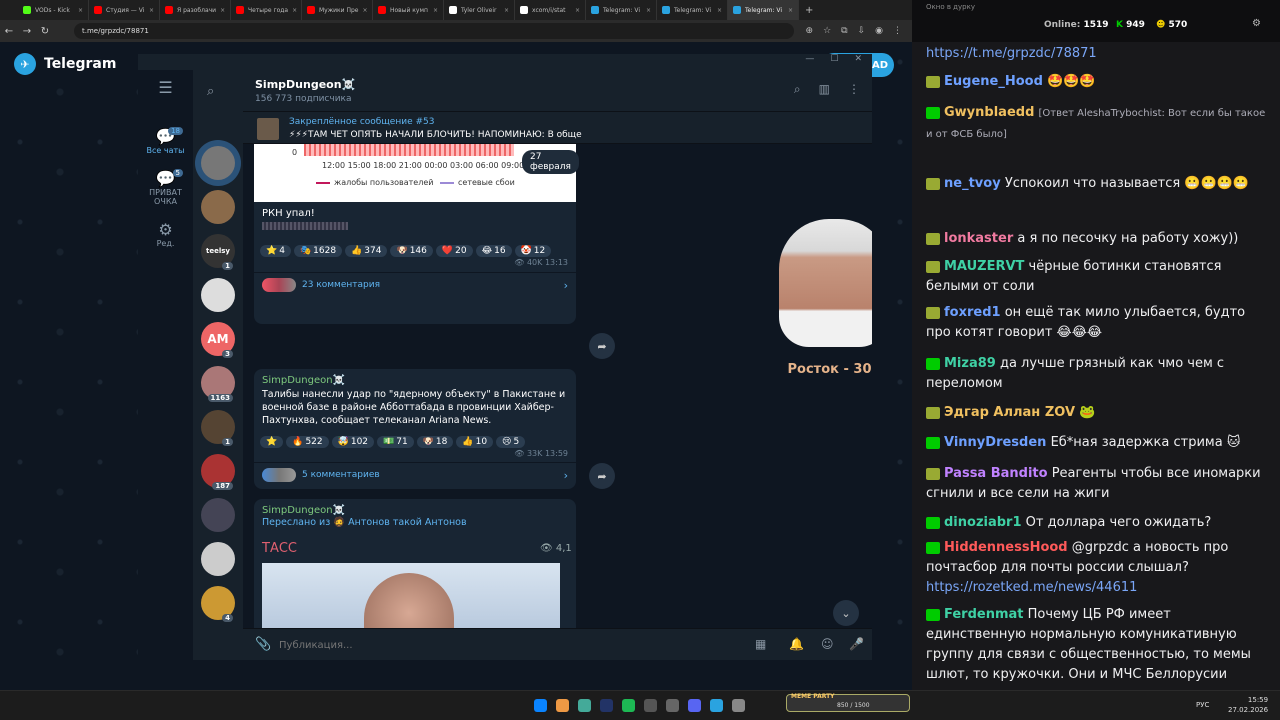 This screenshot has width=1280, height=720. I want to click on chat-username: Passa Bandito, so click(996, 473).